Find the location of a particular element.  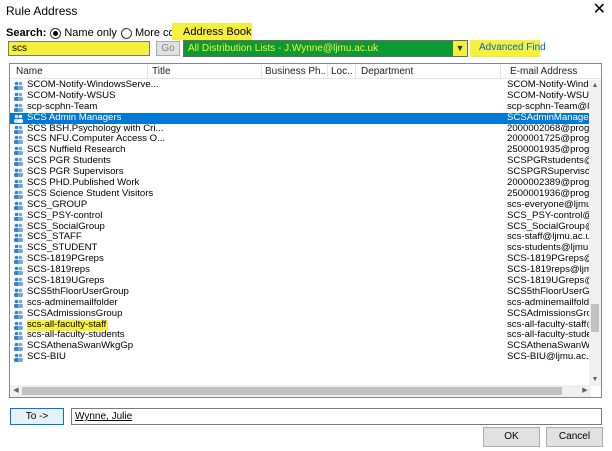

cancel-button: Cancel is located at coordinates (574, 437).